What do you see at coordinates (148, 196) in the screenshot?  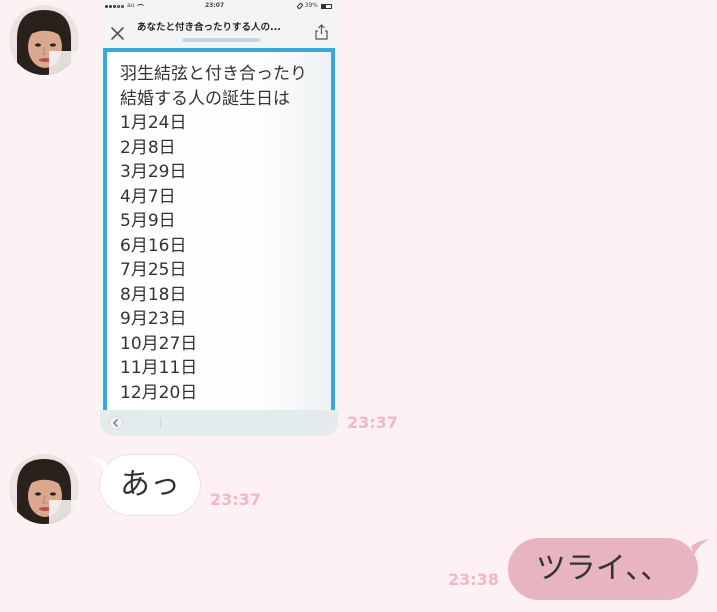 I see `content-line: 4月7日` at bounding box center [148, 196].